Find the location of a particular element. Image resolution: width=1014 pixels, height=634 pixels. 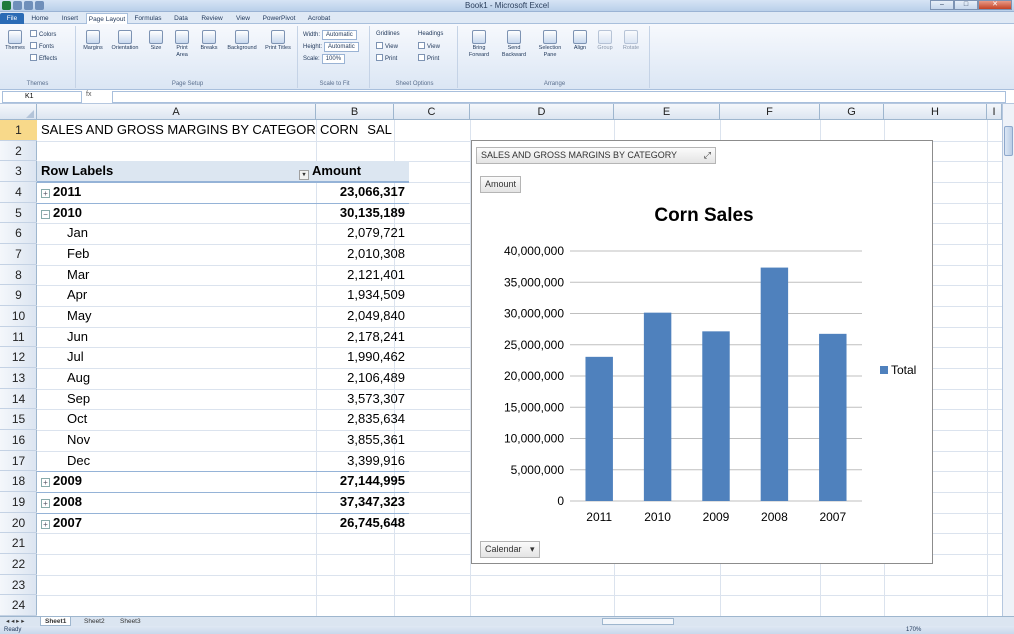

orientation-button: Orientation is located at coordinates (125, 41).